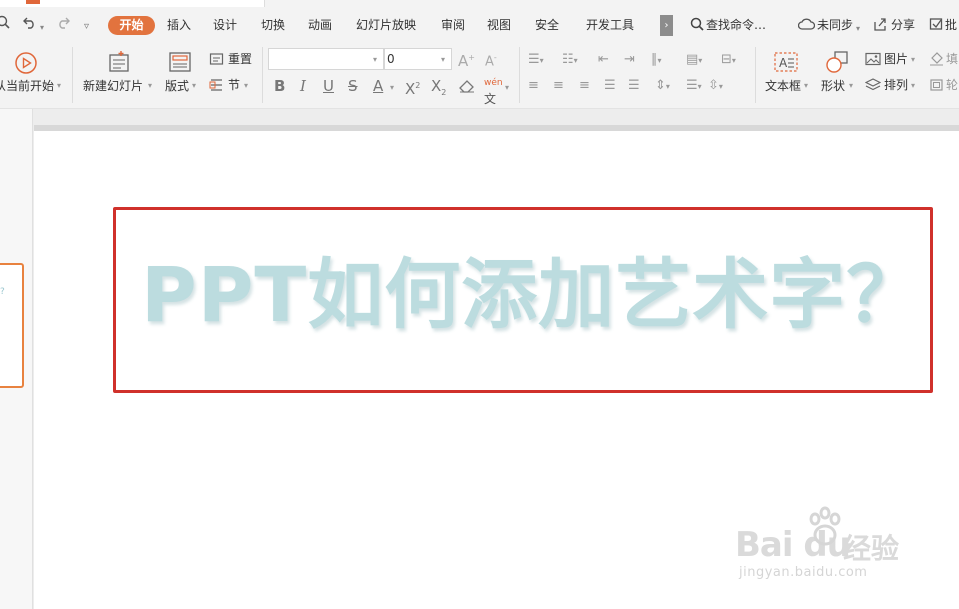 This screenshot has height=609, width=959. I want to click on strikethrough-icon: S, so click(353, 86).